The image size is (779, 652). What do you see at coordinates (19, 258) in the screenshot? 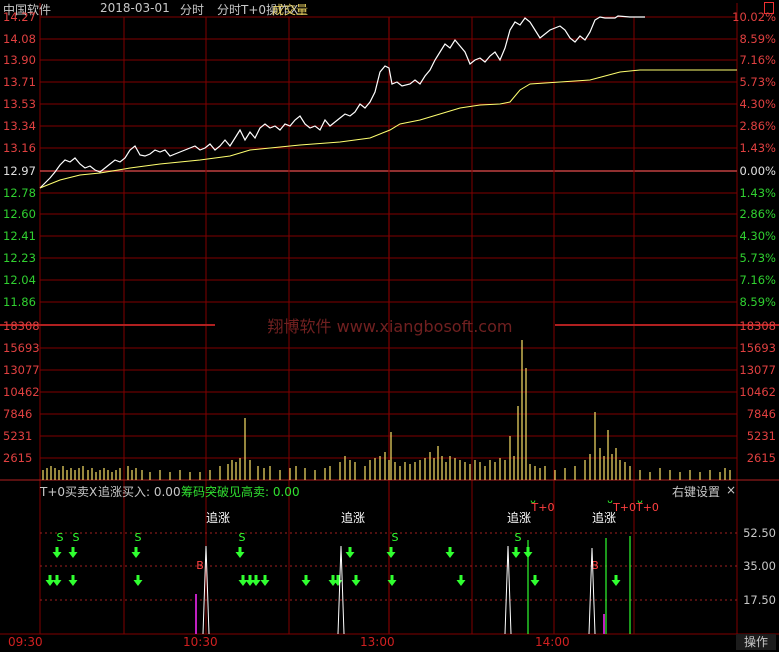
I see `price-tick-label: 12.23` at bounding box center [19, 258].